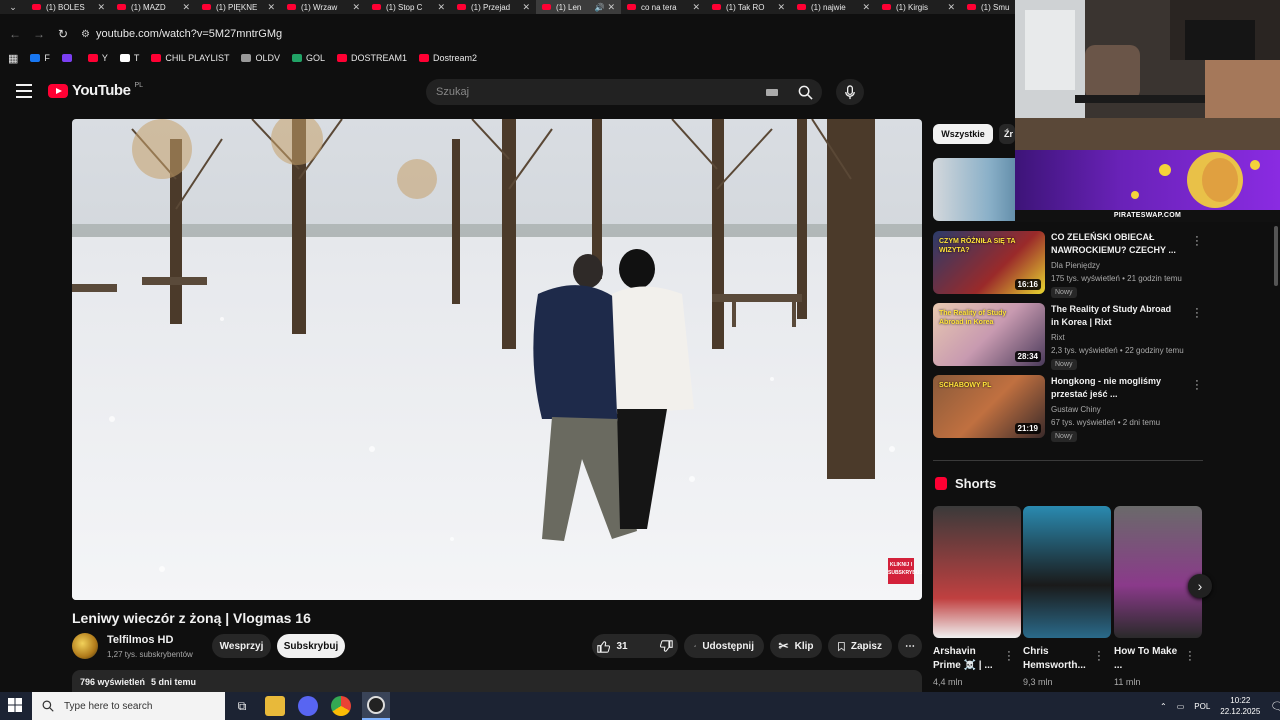  What do you see at coordinates (493, 7) in the screenshot?
I see `browser-tab: (1) Przejad ✕` at bounding box center [493, 7].